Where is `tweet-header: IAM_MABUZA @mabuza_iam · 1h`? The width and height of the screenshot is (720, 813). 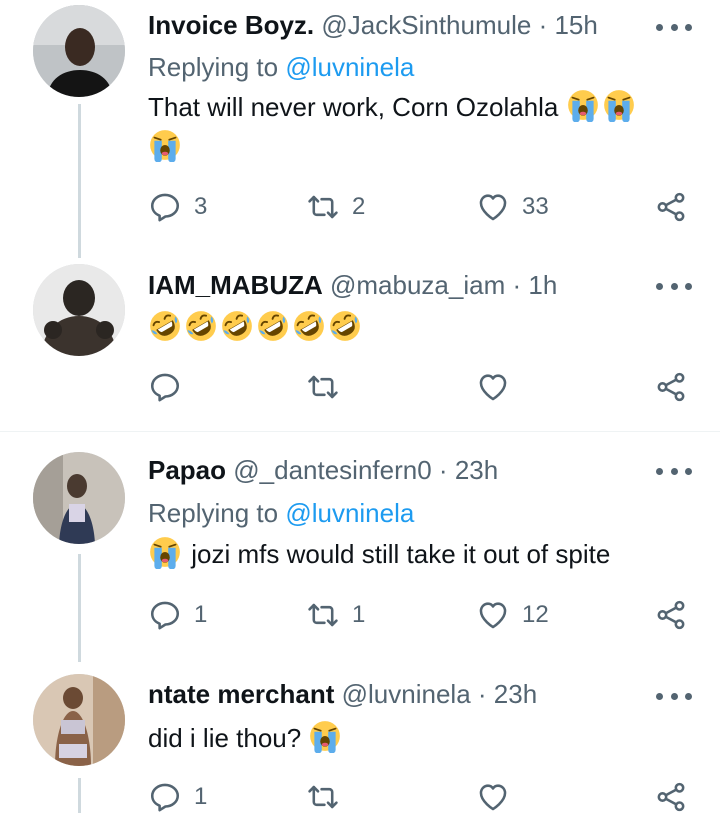 tweet-header: IAM_MABUZA @mabuza_iam · 1h is located at coordinates (399, 285).